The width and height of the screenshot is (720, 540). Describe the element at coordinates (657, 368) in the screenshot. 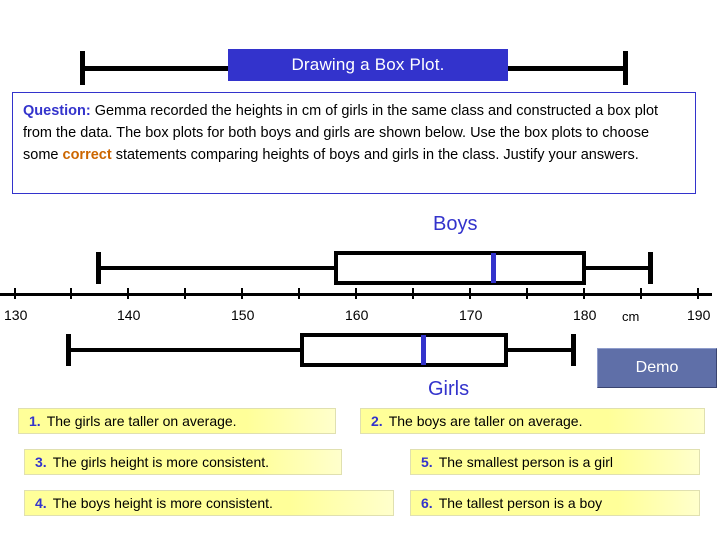

I see `demo-button: Demo` at that location.